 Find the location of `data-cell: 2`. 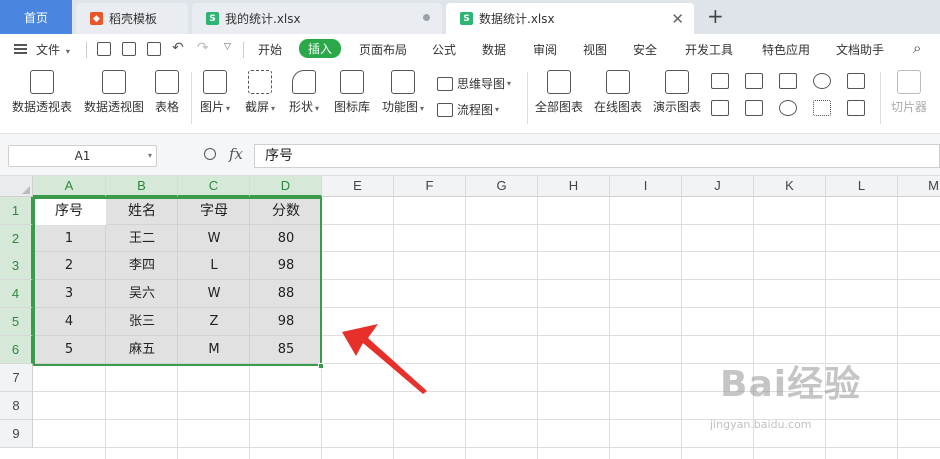

data-cell: 2 is located at coordinates (69, 266).